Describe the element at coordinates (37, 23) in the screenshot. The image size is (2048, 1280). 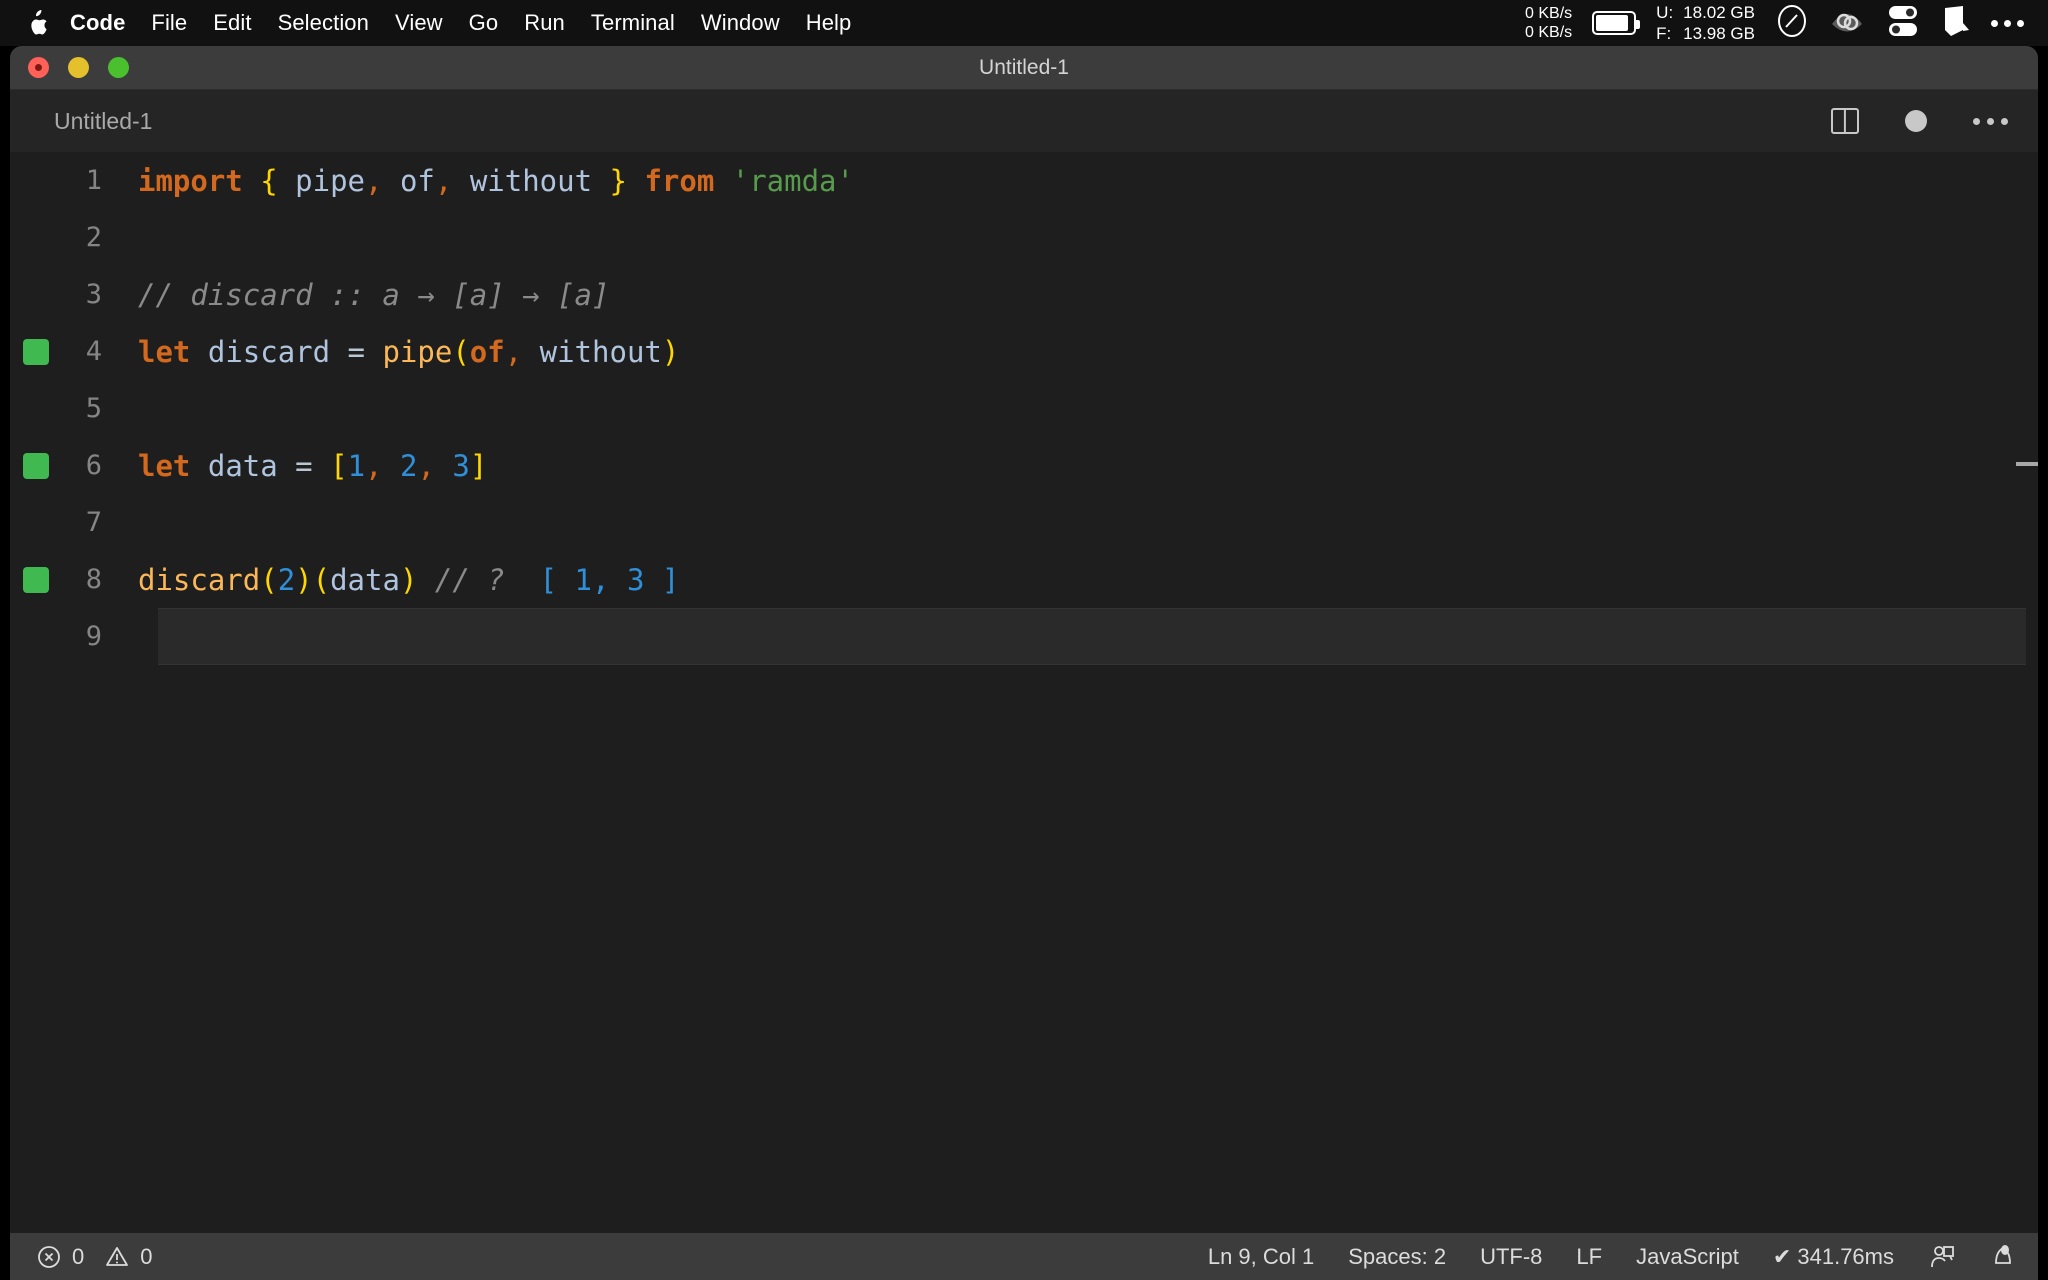
I see `apple-logo-icon` at that location.